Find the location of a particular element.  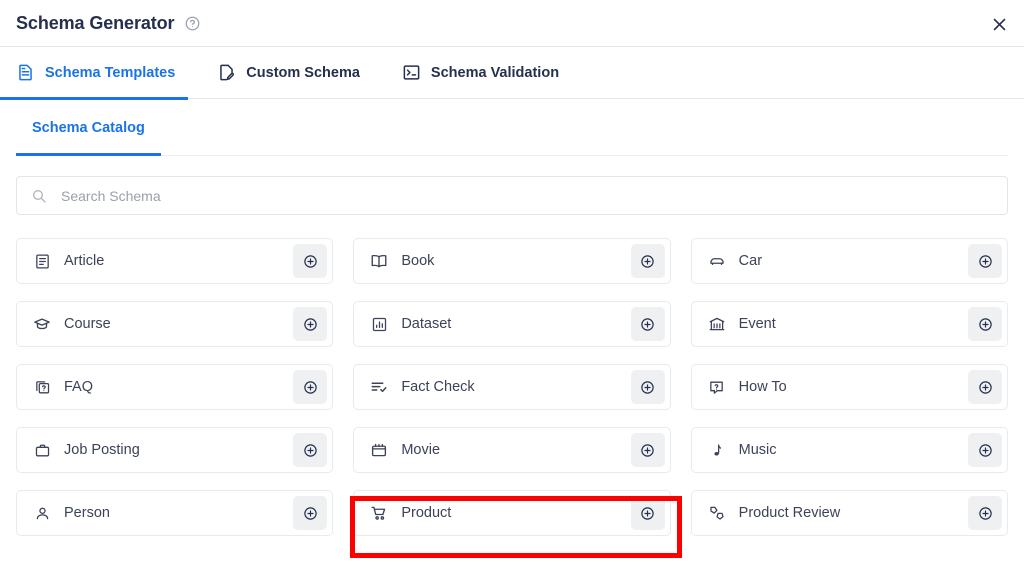

schema-card-music: Music is located at coordinates (849, 450).